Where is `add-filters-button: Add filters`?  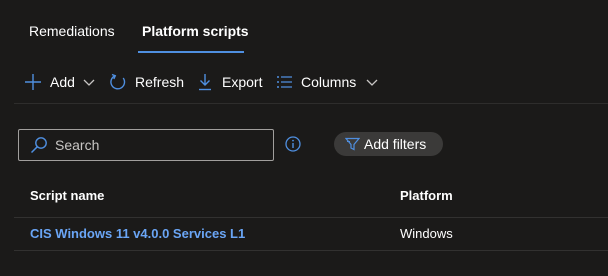 add-filters-button: Add filters is located at coordinates (388, 144).